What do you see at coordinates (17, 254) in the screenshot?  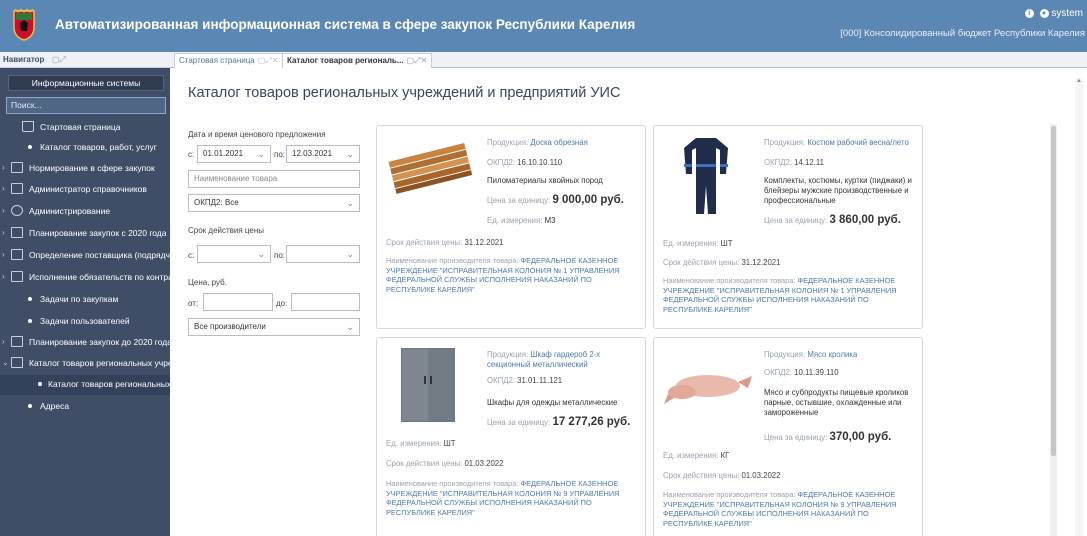 I see `document-icon` at bounding box center [17, 254].